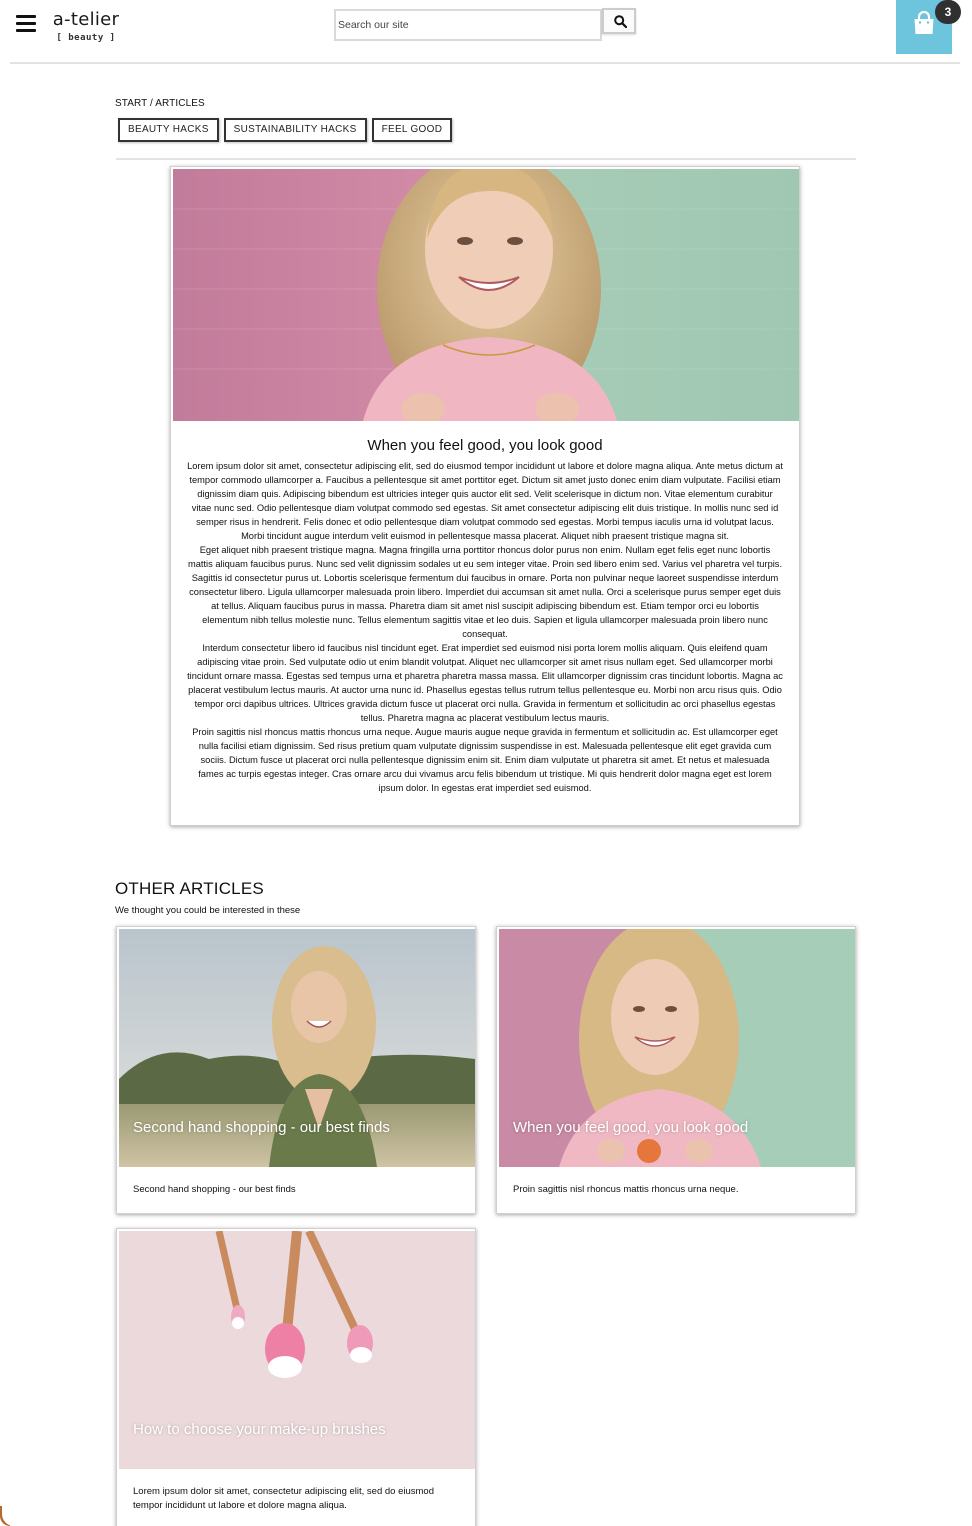  What do you see at coordinates (631, 1127) in the screenshot?
I see `card-overlay-title: When you feel good, you look good` at bounding box center [631, 1127].